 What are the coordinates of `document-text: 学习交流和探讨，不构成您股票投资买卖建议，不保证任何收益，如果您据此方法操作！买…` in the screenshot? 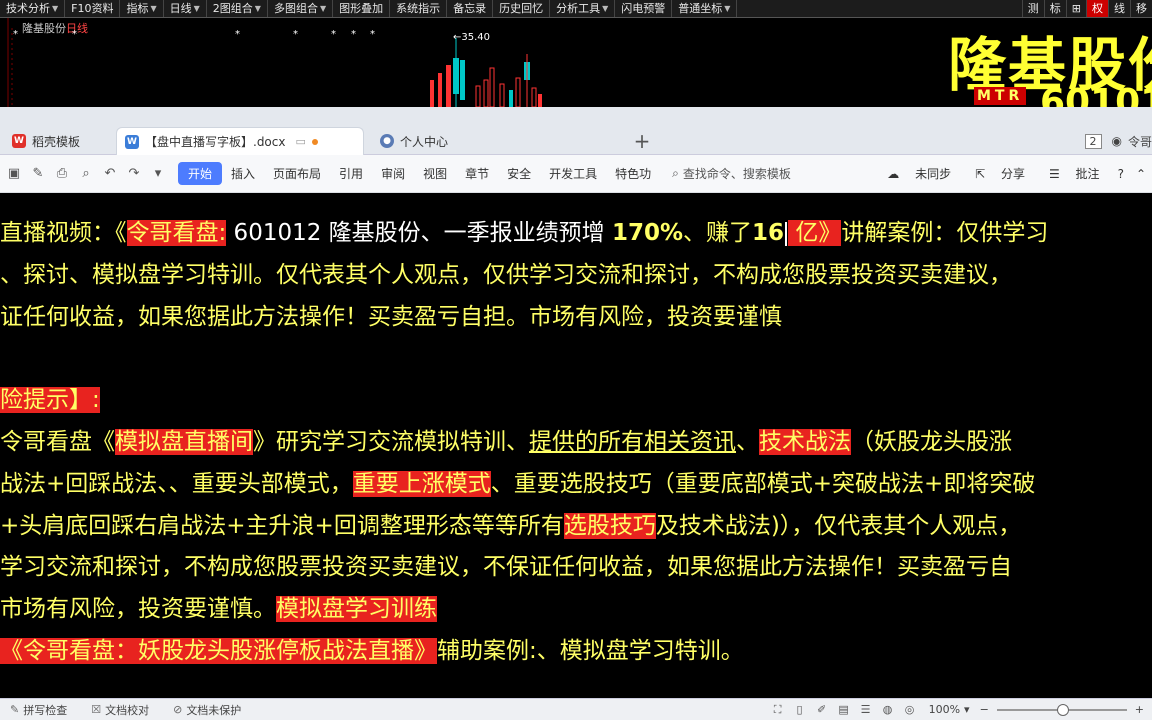 It's located at (506, 567).